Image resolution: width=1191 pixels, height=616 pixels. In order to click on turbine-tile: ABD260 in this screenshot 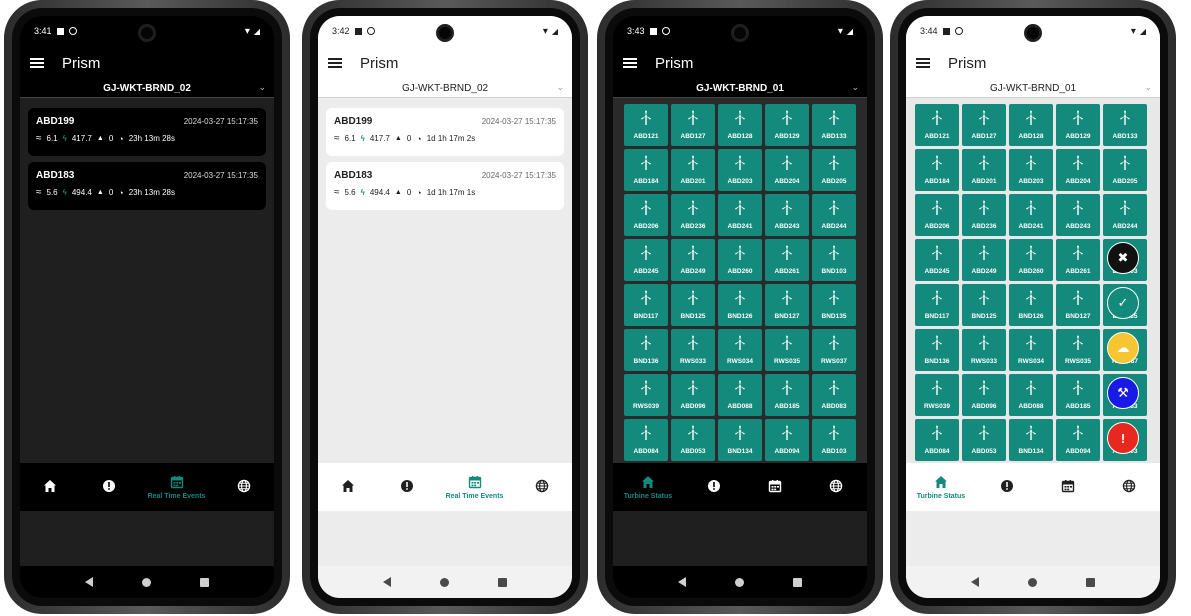, I will do `click(1031, 260)`.